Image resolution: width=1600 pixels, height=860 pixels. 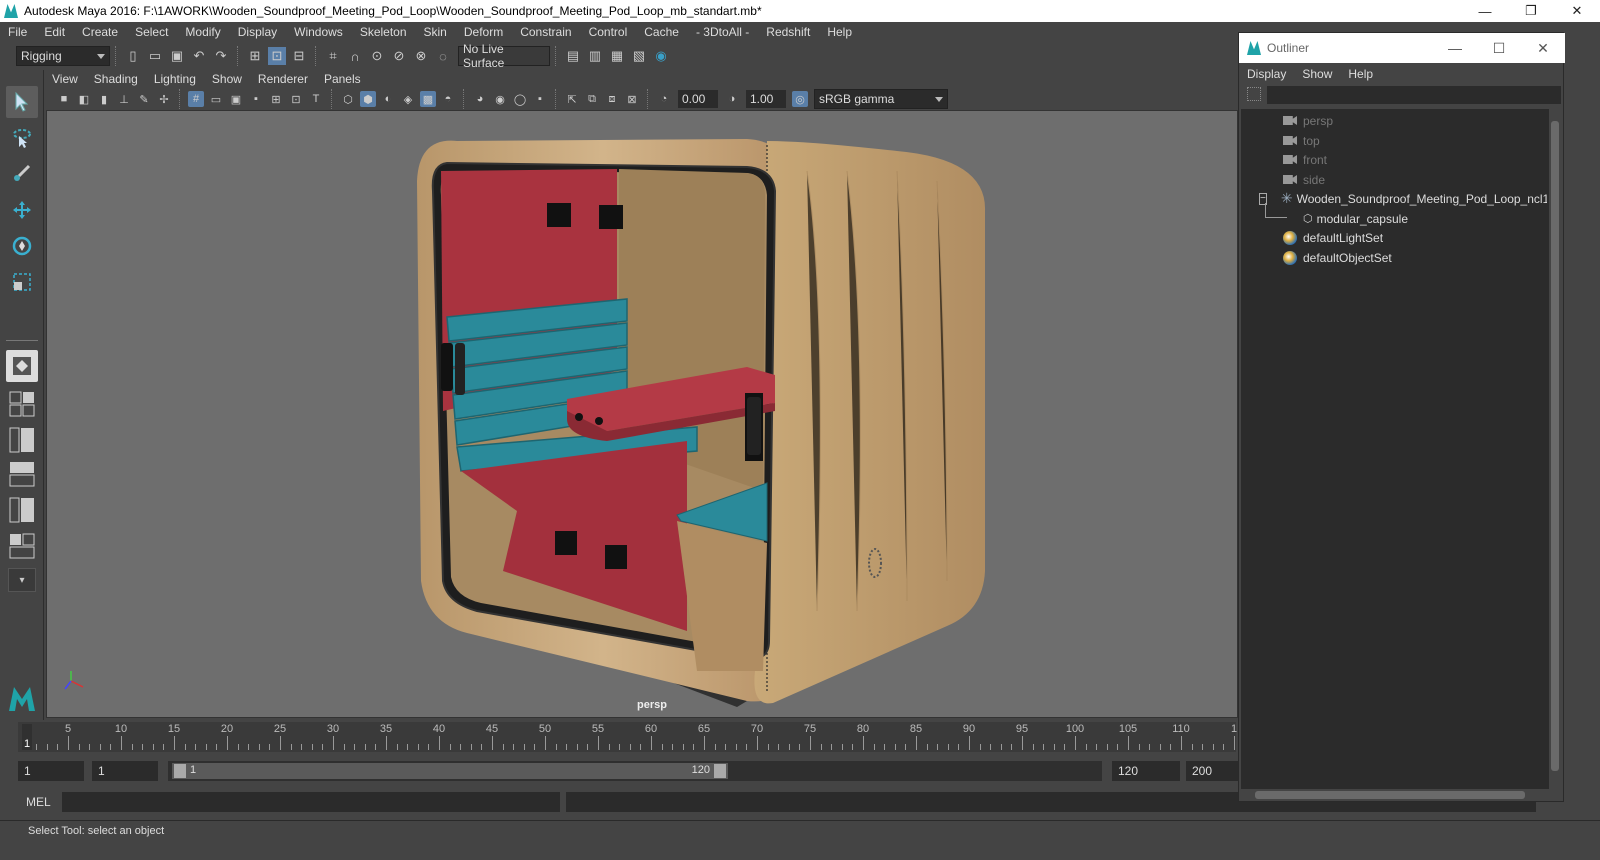 What do you see at coordinates (84, 99) in the screenshot?
I see `camera-attributes-icon: ◧` at bounding box center [84, 99].